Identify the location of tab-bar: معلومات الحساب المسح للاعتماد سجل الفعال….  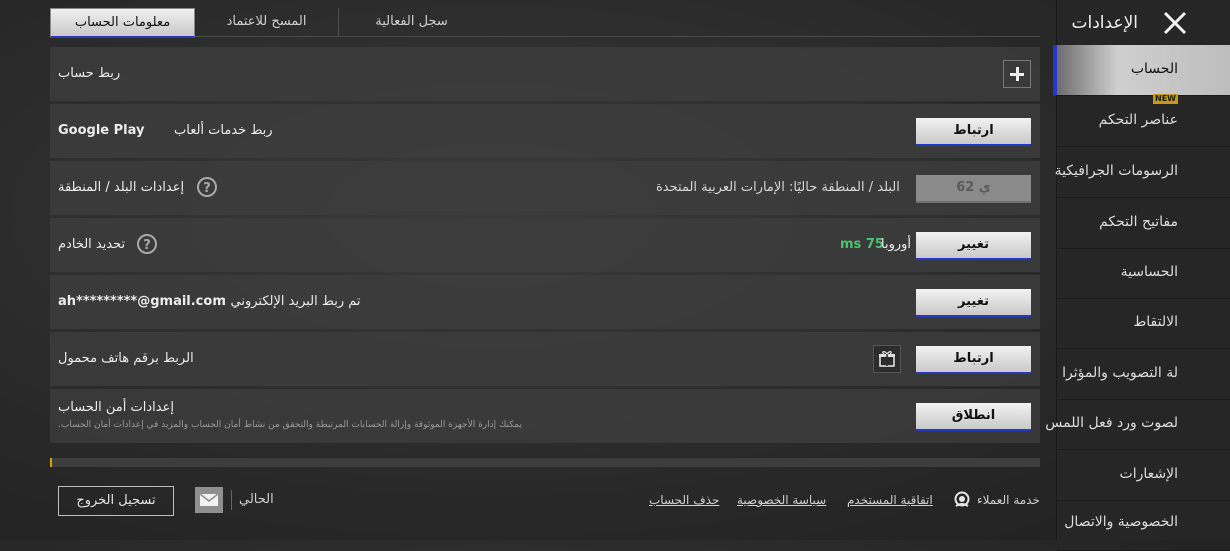
(545, 23).